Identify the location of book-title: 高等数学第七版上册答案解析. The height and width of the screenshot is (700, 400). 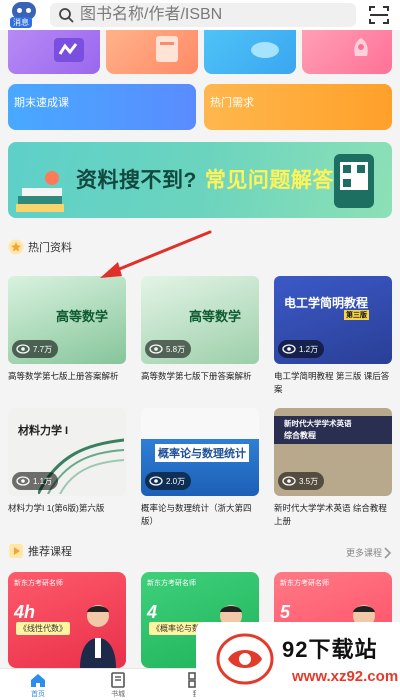
(63, 376).